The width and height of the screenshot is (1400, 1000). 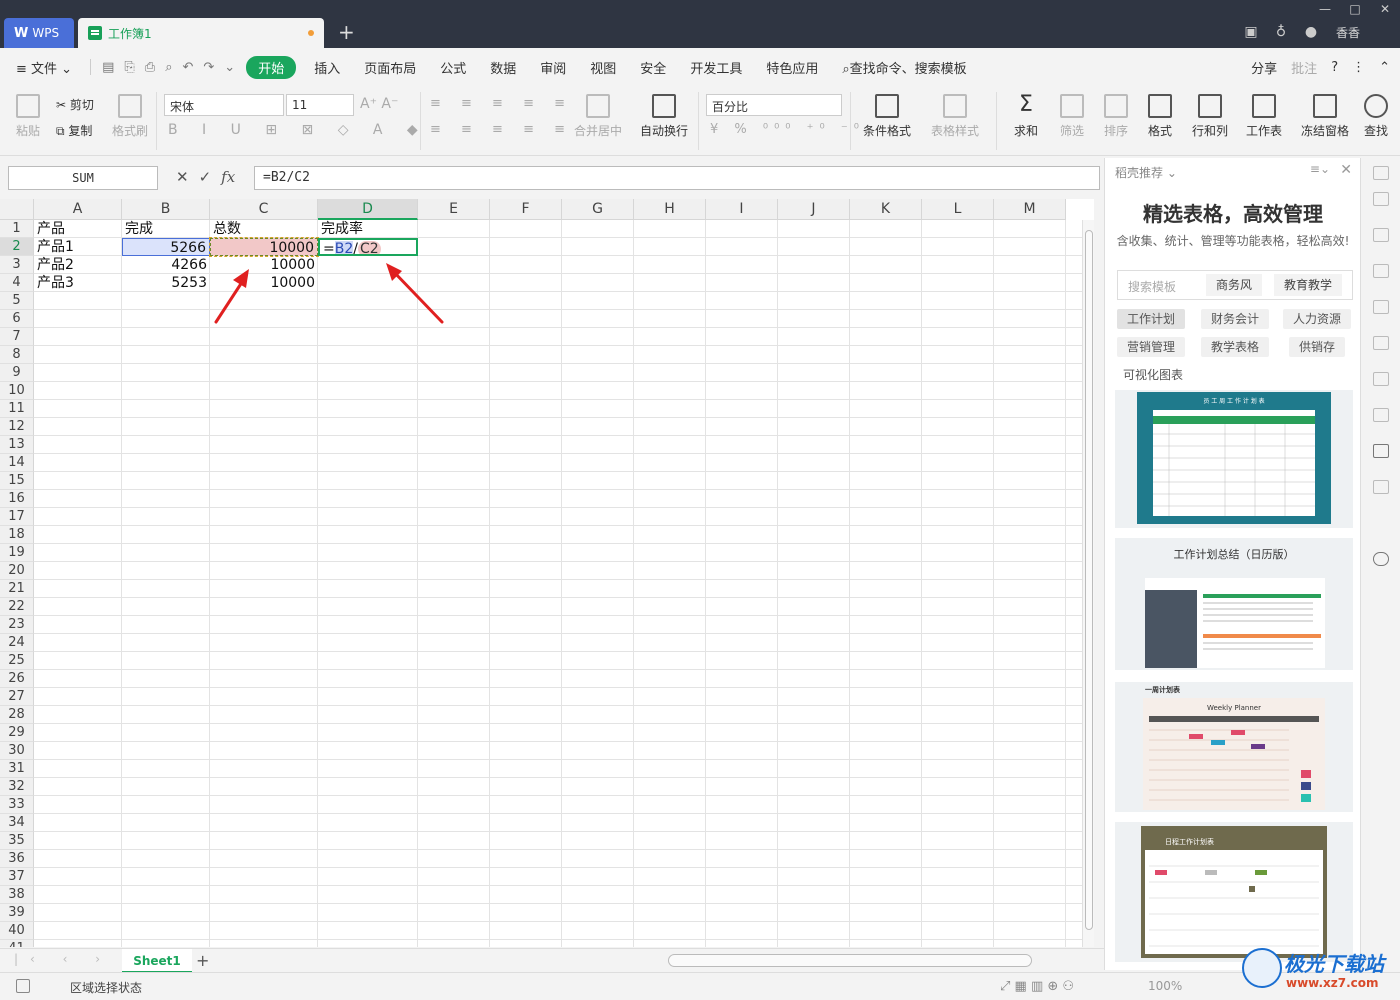 What do you see at coordinates (955, 116) in the screenshot?
I see `table-style-button: 表格样式` at bounding box center [955, 116].